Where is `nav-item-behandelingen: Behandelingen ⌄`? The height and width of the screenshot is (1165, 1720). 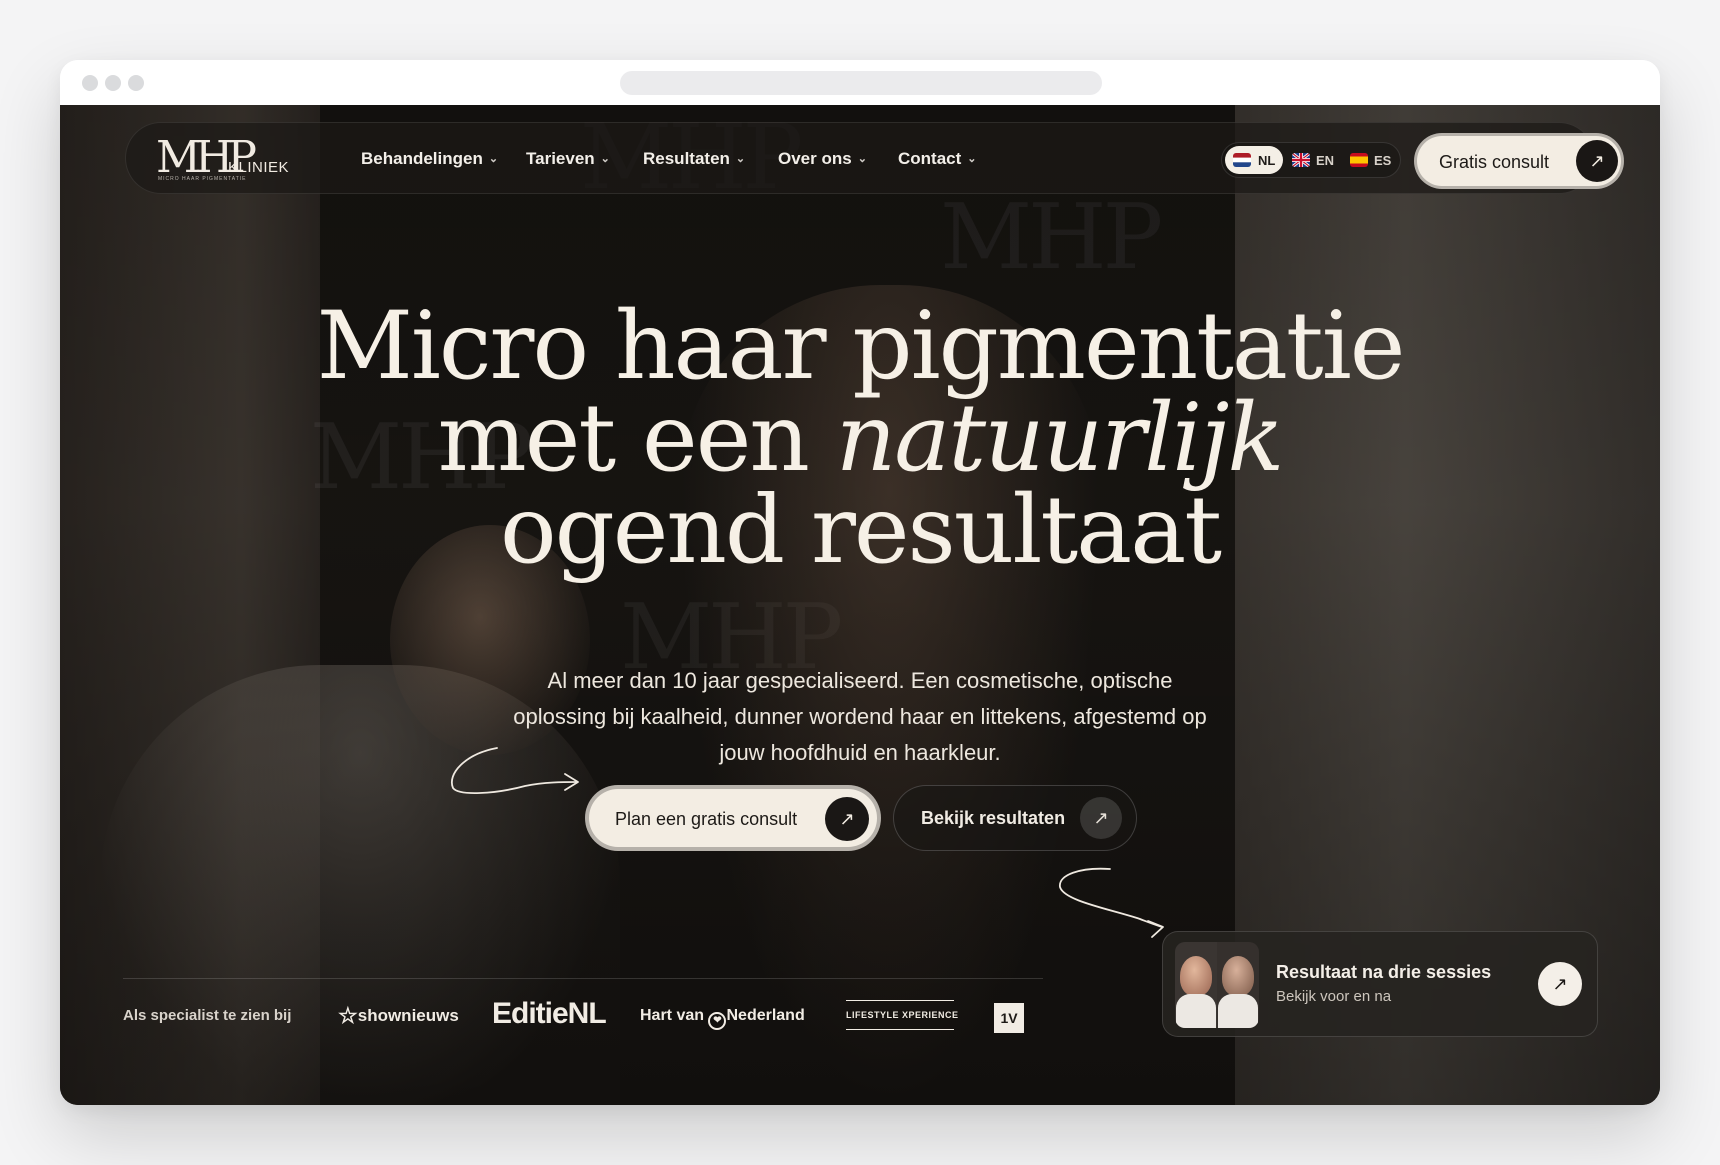
nav-item-behandelingen: Behandelingen ⌄ is located at coordinates (429, 160).